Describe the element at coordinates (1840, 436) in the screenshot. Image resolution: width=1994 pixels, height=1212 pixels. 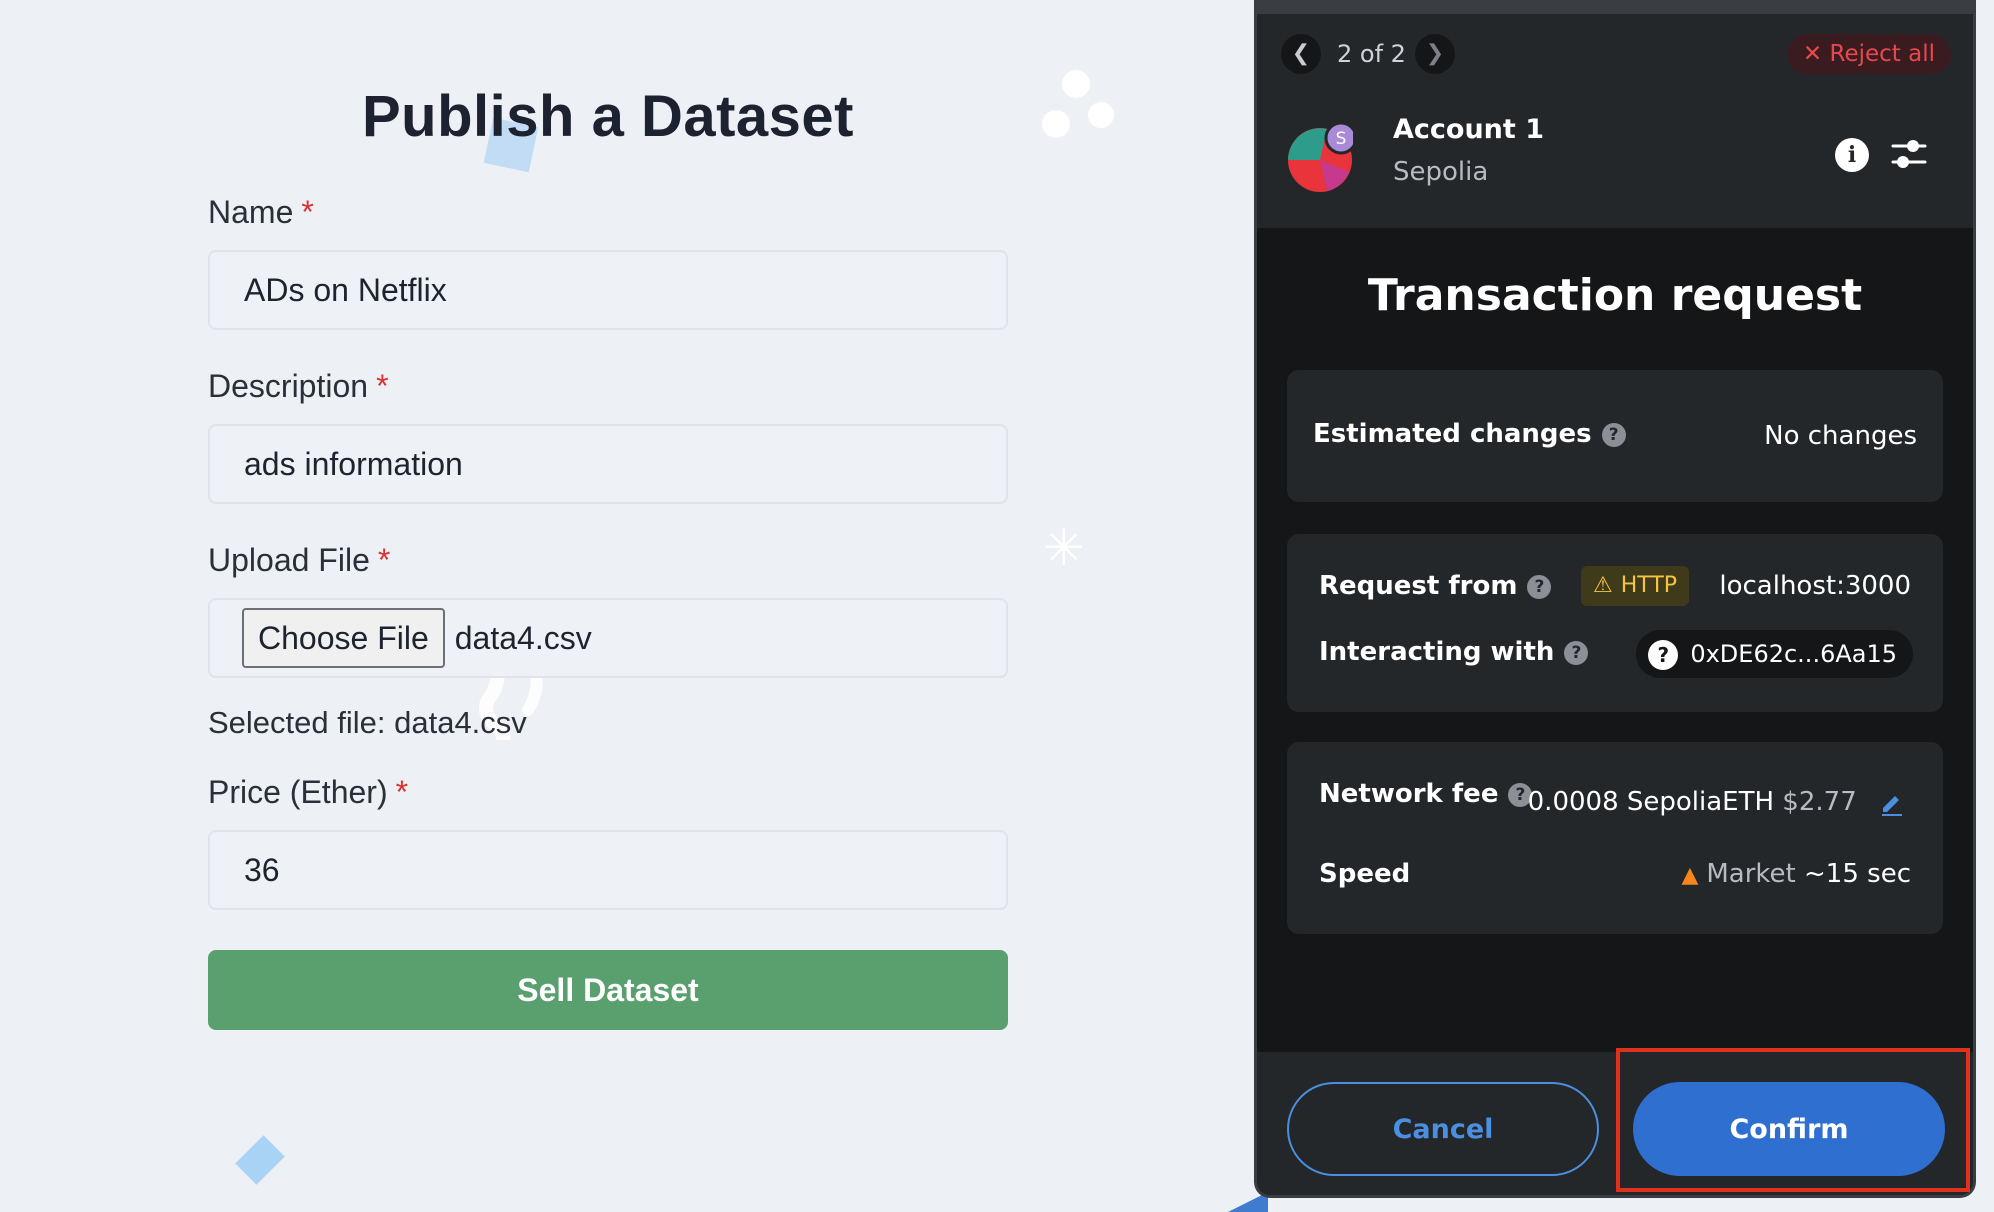
I see `estimated-changes-value: No changes` at that location.